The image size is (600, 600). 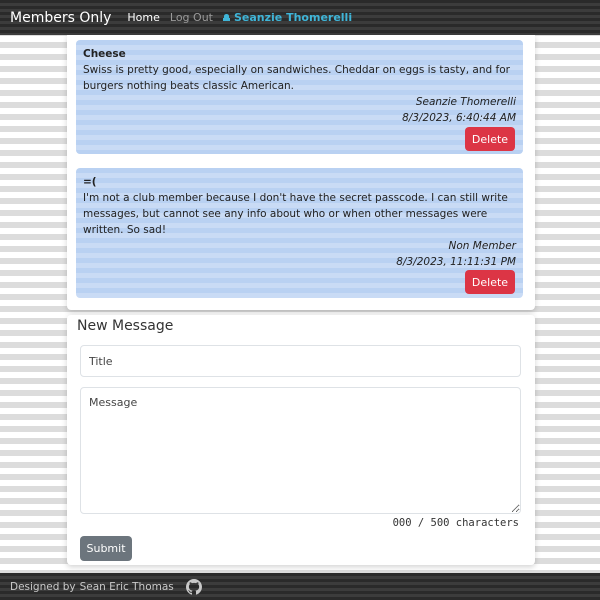 I want to click on footer-author: Sean Eric Thomas, so click(x=126, y=586).